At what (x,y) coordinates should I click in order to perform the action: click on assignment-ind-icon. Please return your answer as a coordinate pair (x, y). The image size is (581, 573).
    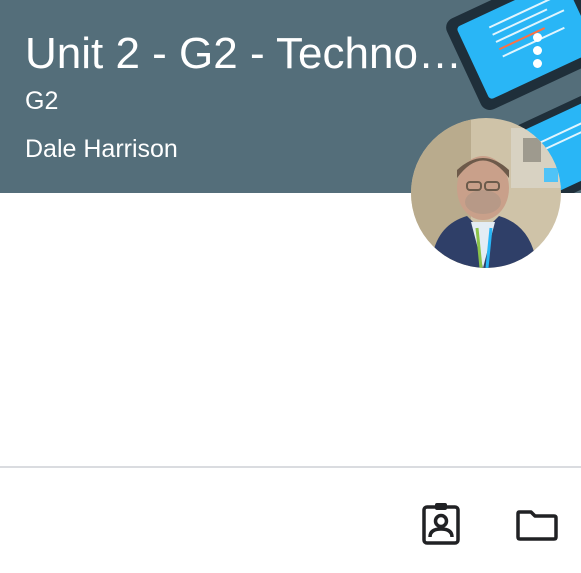
    Looking at the image, I should click on (441, 524).